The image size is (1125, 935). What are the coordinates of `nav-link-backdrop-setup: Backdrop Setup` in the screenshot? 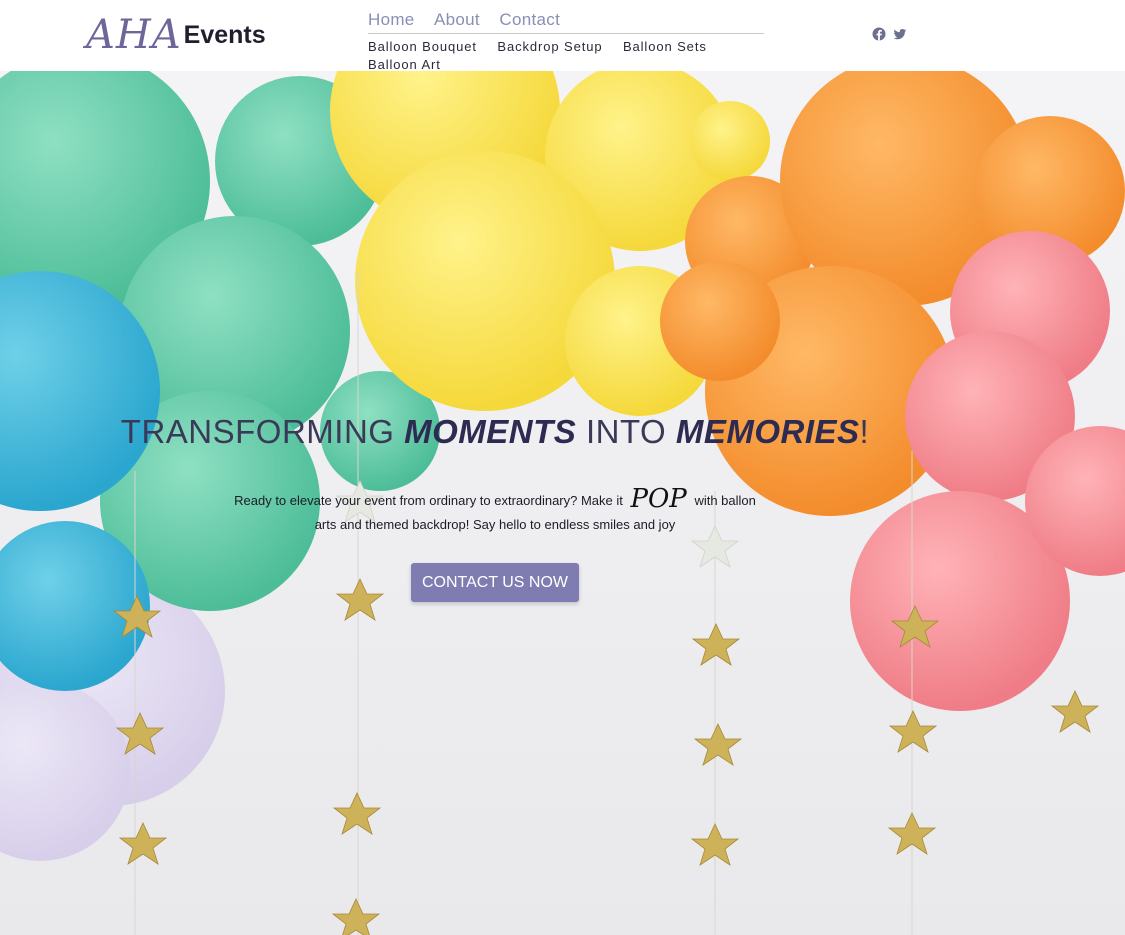 It's located at (549, 47).